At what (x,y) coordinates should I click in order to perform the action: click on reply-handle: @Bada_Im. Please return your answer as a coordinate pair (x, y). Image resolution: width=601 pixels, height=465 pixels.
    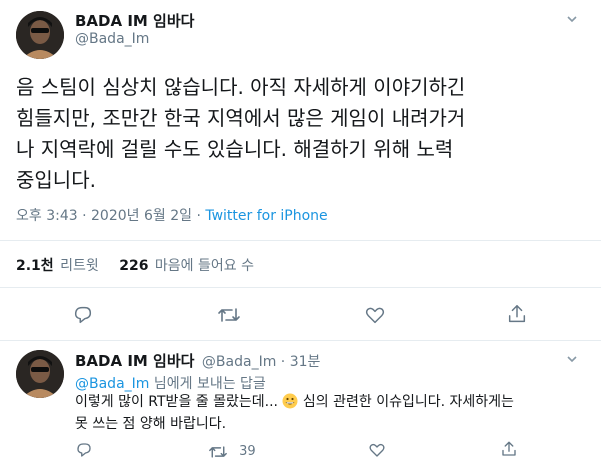
    Looking at the image, I should click on (239, 362).